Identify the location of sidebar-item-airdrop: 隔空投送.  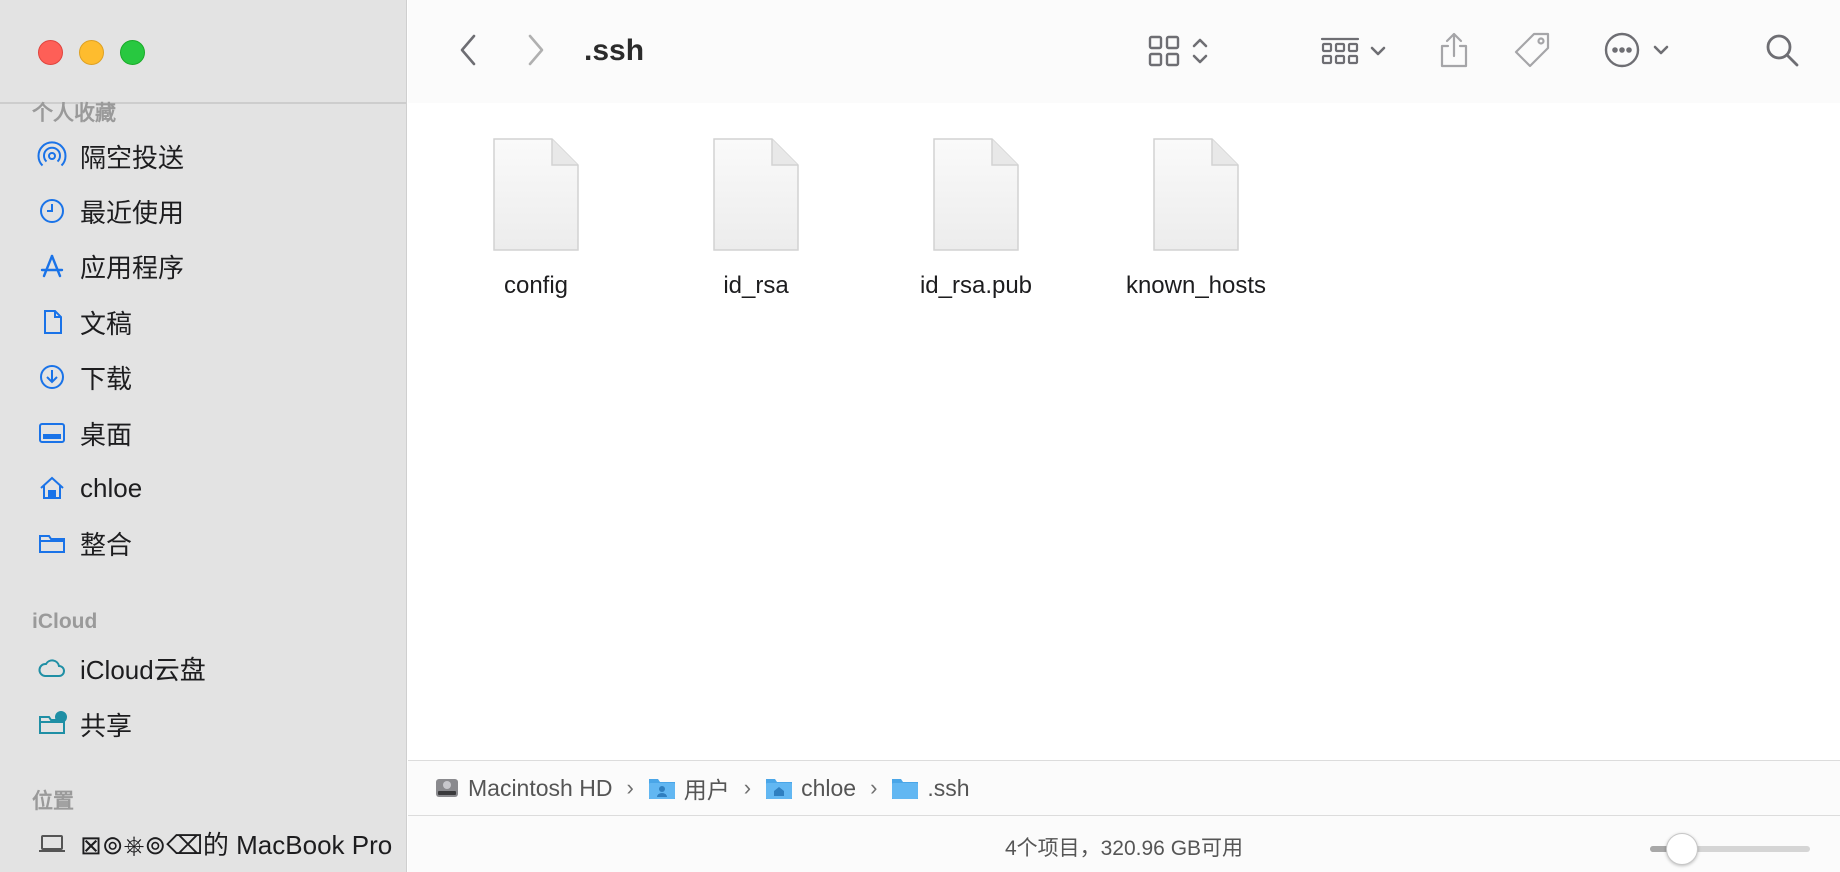
(216, 156).